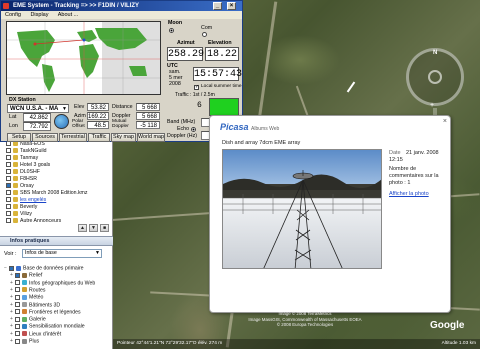 This screenshot has height=349, width=480. What do you see at coordinates (186, 54) in the screenshot?
I see `azimut-value: 258.29` at bounding box center [186, 54].